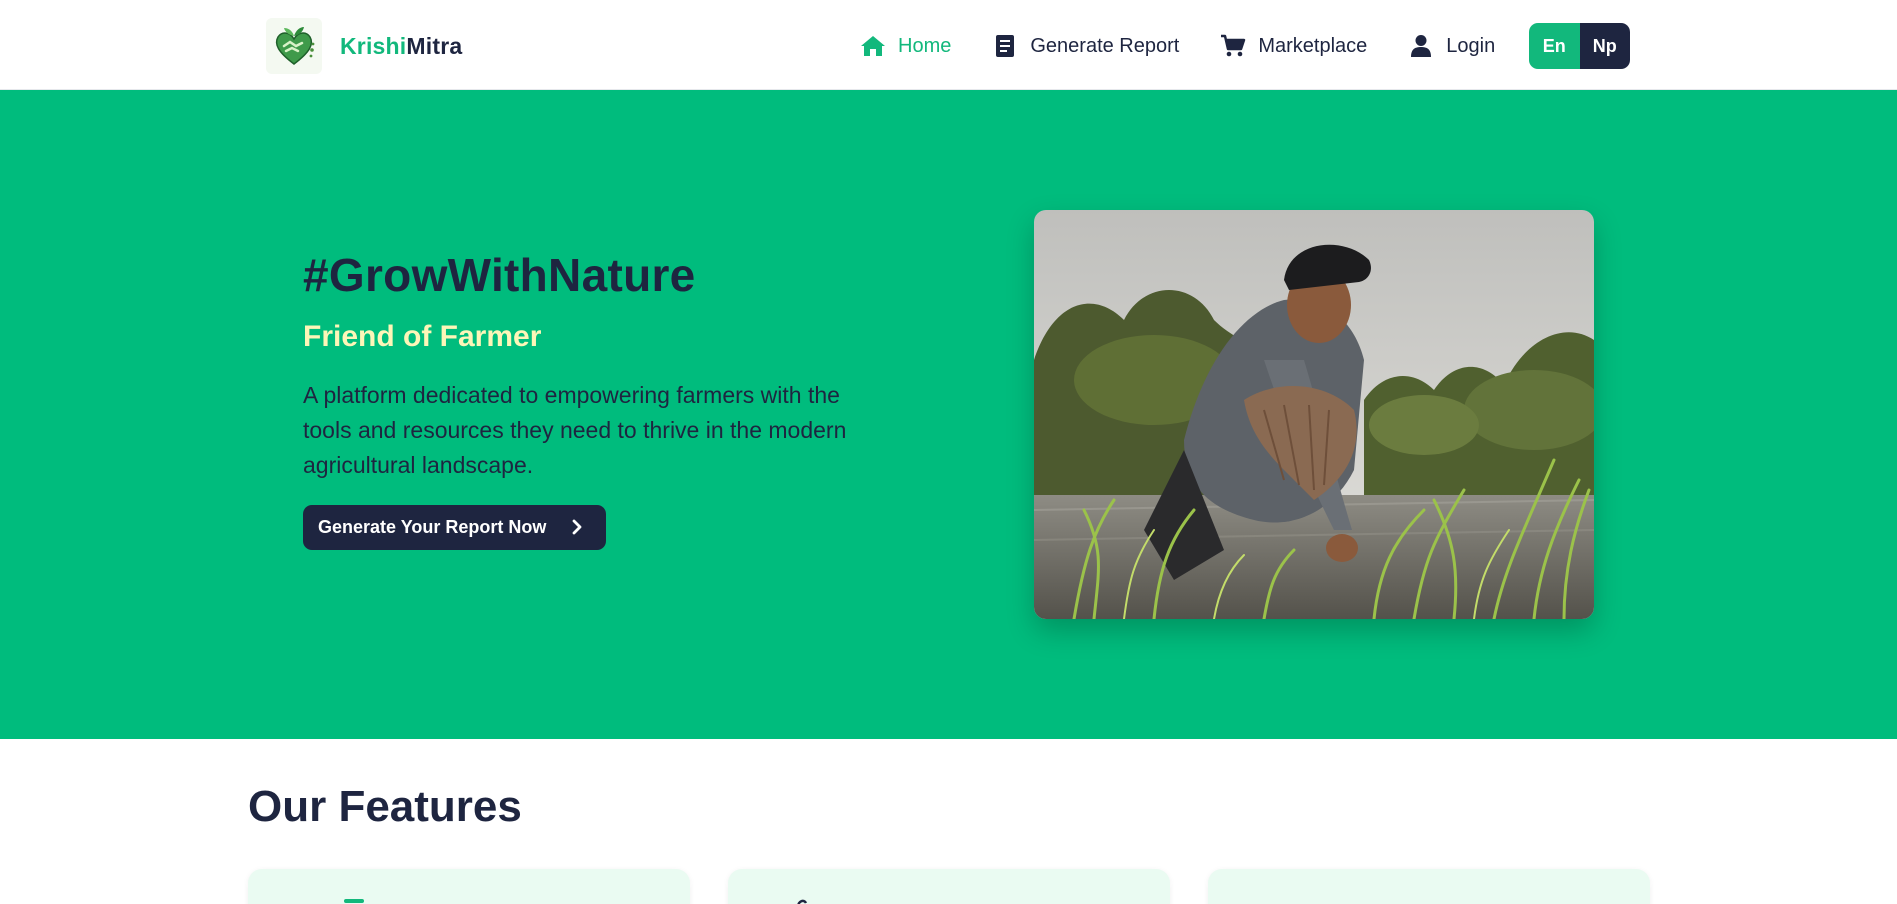 This screenshot has height=904, width=1897. I want to click on home-icon, so click(873, 46).